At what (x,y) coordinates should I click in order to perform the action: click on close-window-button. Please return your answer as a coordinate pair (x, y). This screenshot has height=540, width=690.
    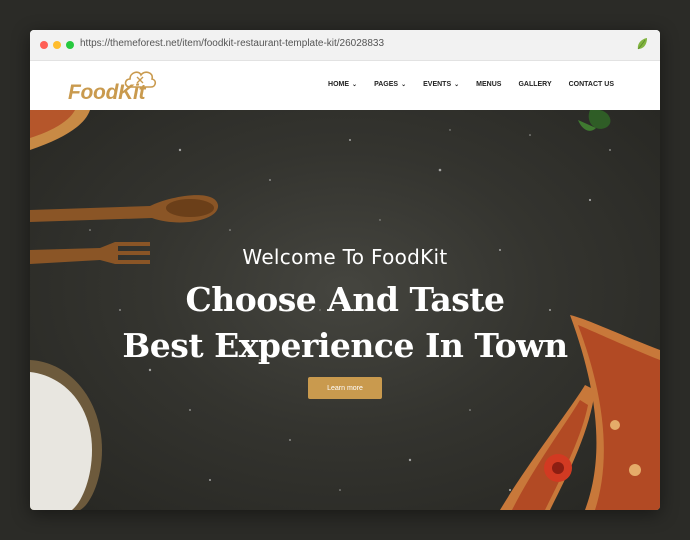
    Looking at the image, I should click on (44, 45).